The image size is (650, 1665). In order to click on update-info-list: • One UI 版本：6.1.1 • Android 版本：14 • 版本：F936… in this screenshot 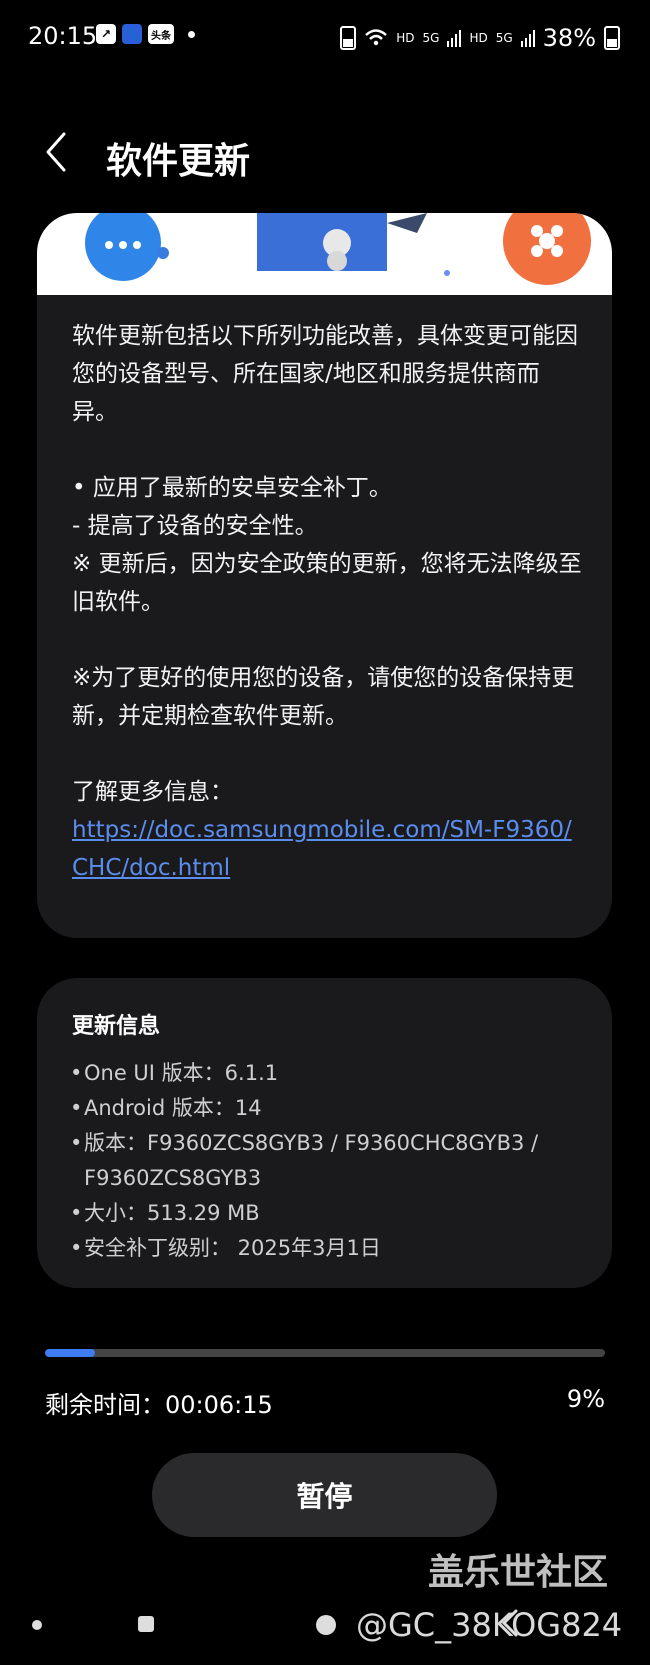, I will do `click(330, 1161)`.